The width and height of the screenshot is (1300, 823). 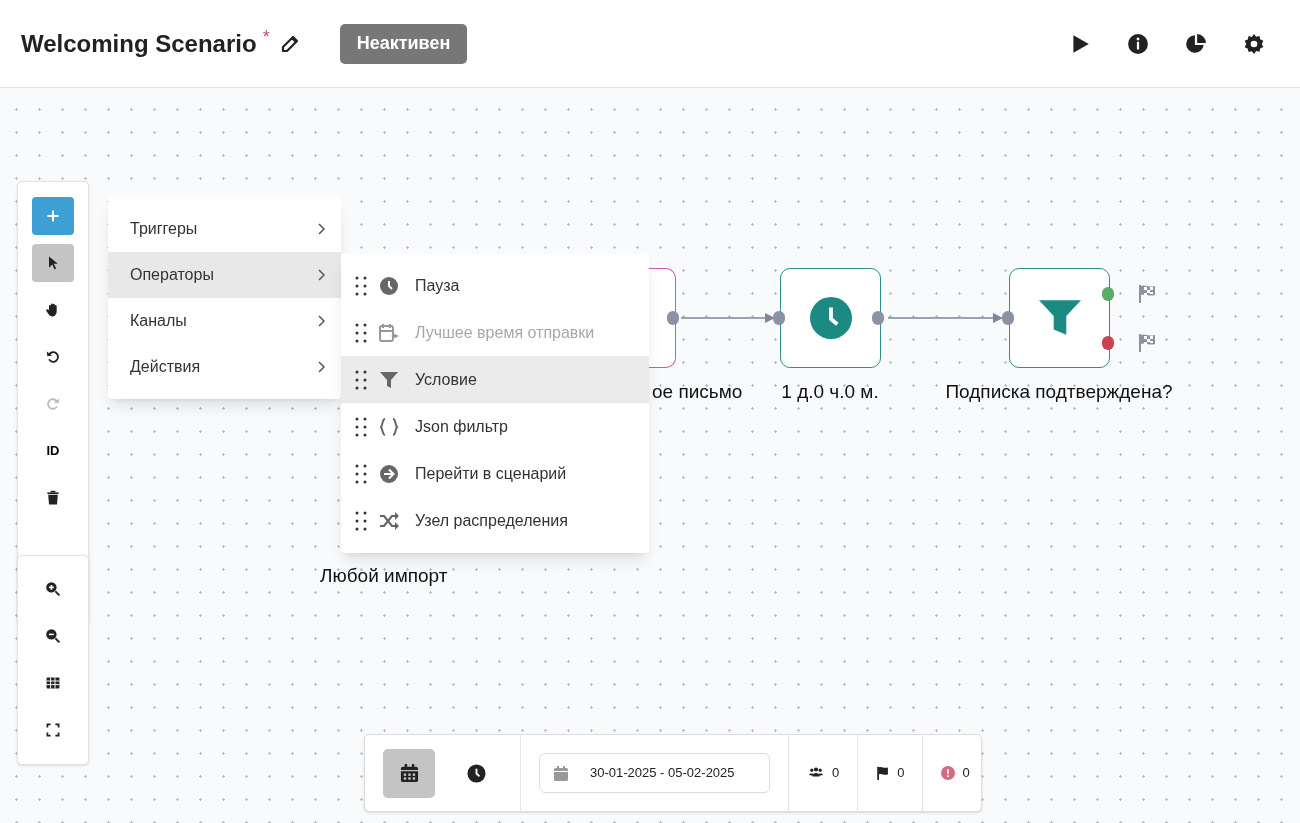 I want to click on flag-icon, so click(x=883, y=773).